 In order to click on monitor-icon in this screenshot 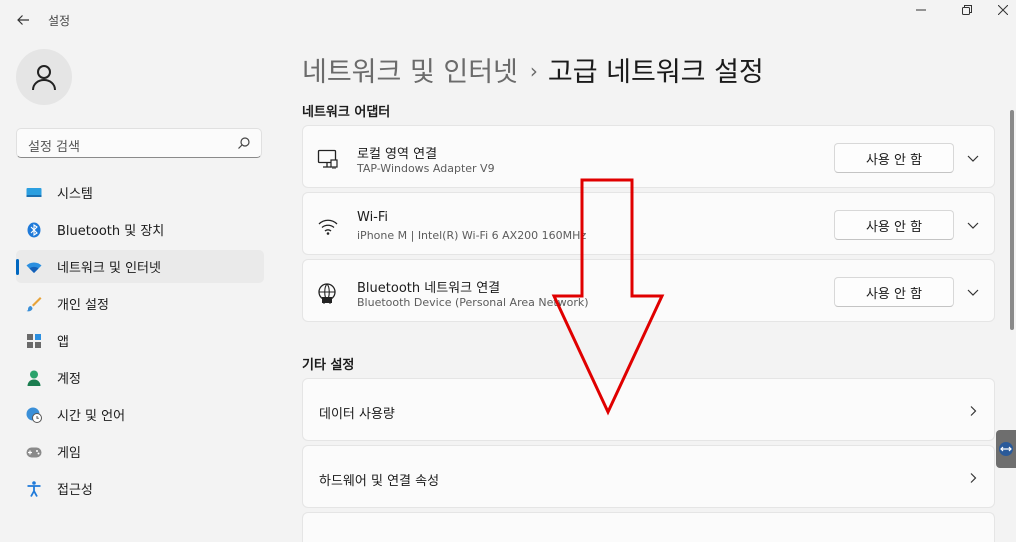, I will do `click(34, 193)`.